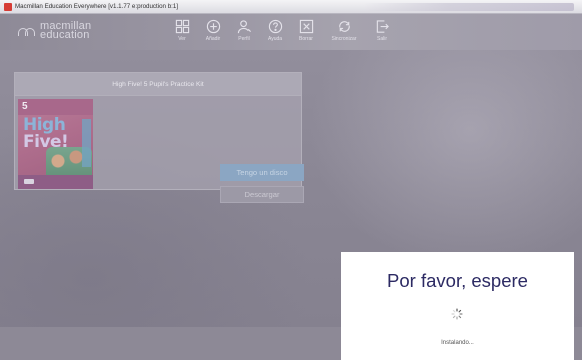 This screenshot has height=360, width=582. Describe the element at coordinates (244, 27) in the screenshot. I see `user-icon` at that location.